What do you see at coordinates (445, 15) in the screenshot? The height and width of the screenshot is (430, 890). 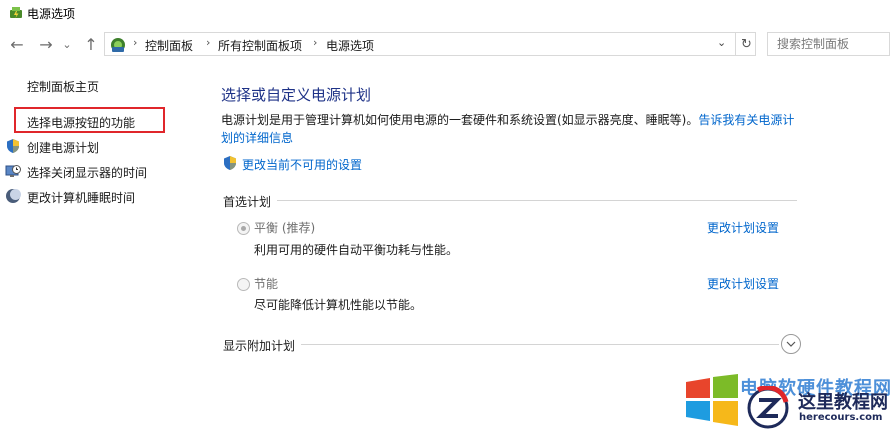 I see `title-bar: 电源选项` at bounding box center [445, 15].